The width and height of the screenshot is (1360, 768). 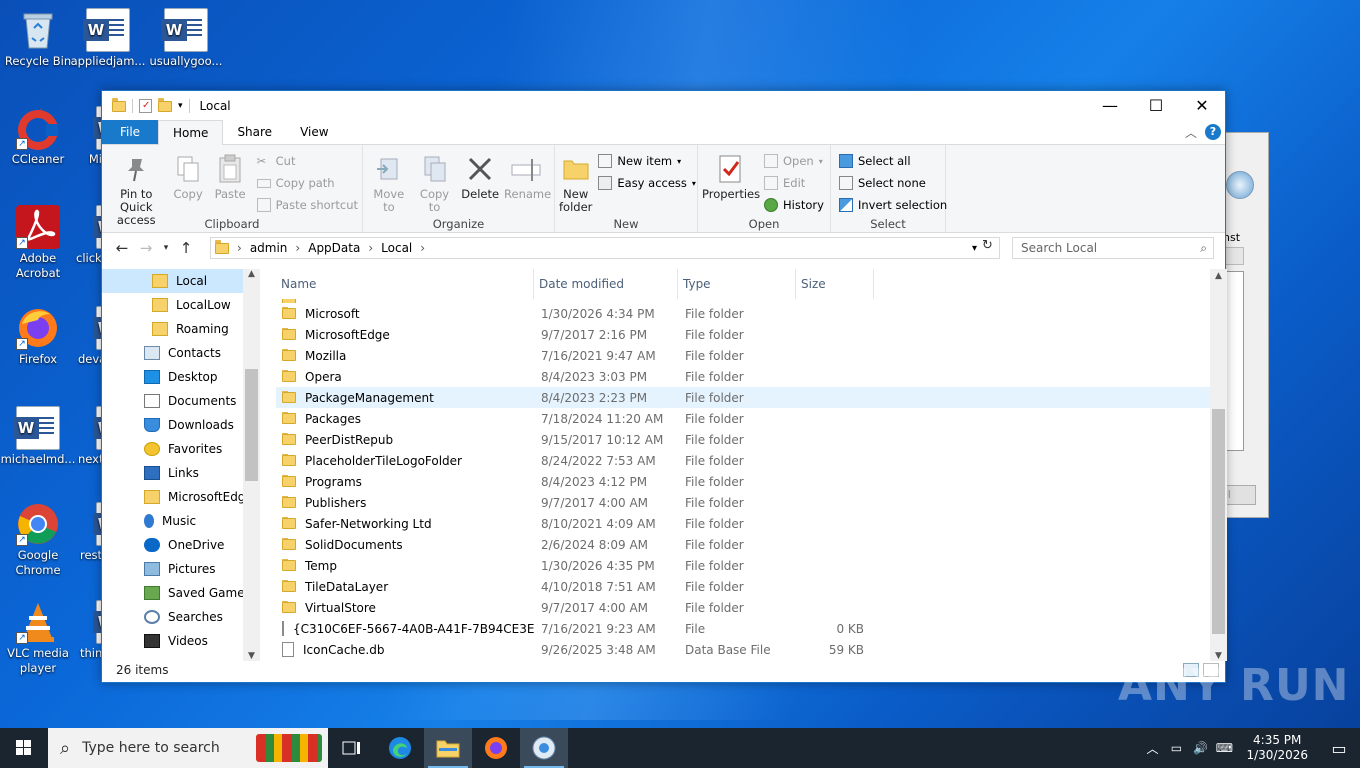 What do you see at coordinates (181, 545) in the screenshot?
I see `nav-item-onedrive: OneDrive` at bounding box center [181, 545].